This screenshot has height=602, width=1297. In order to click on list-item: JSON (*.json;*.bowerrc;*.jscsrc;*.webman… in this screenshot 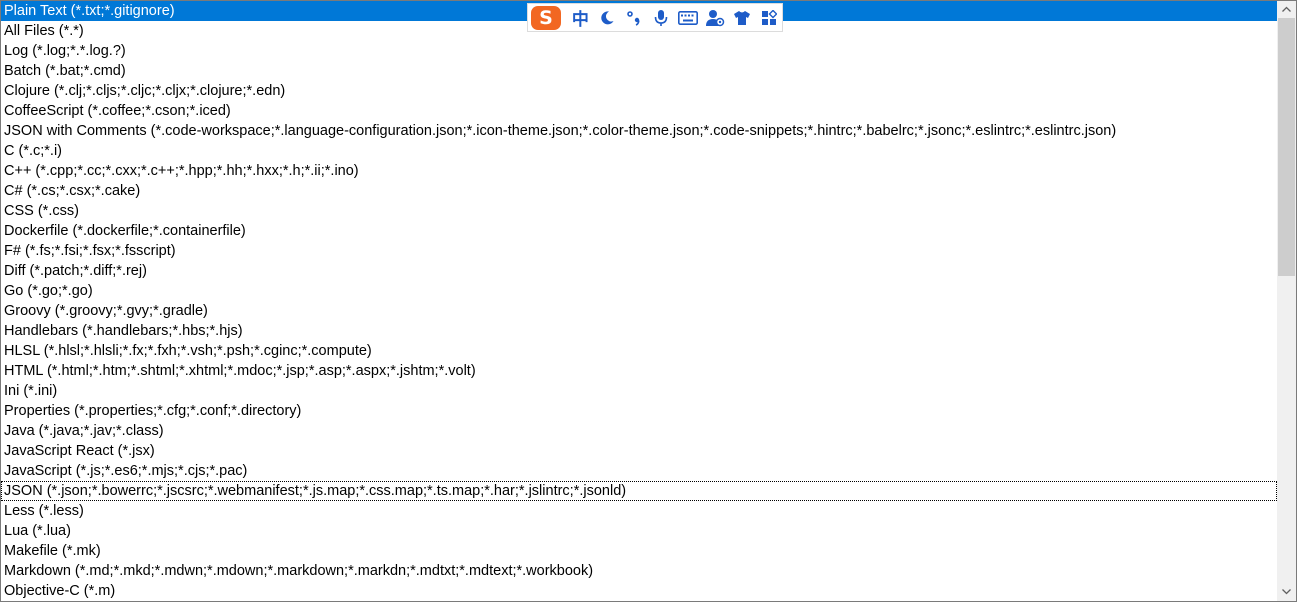, I will do `click(639, 491)`.